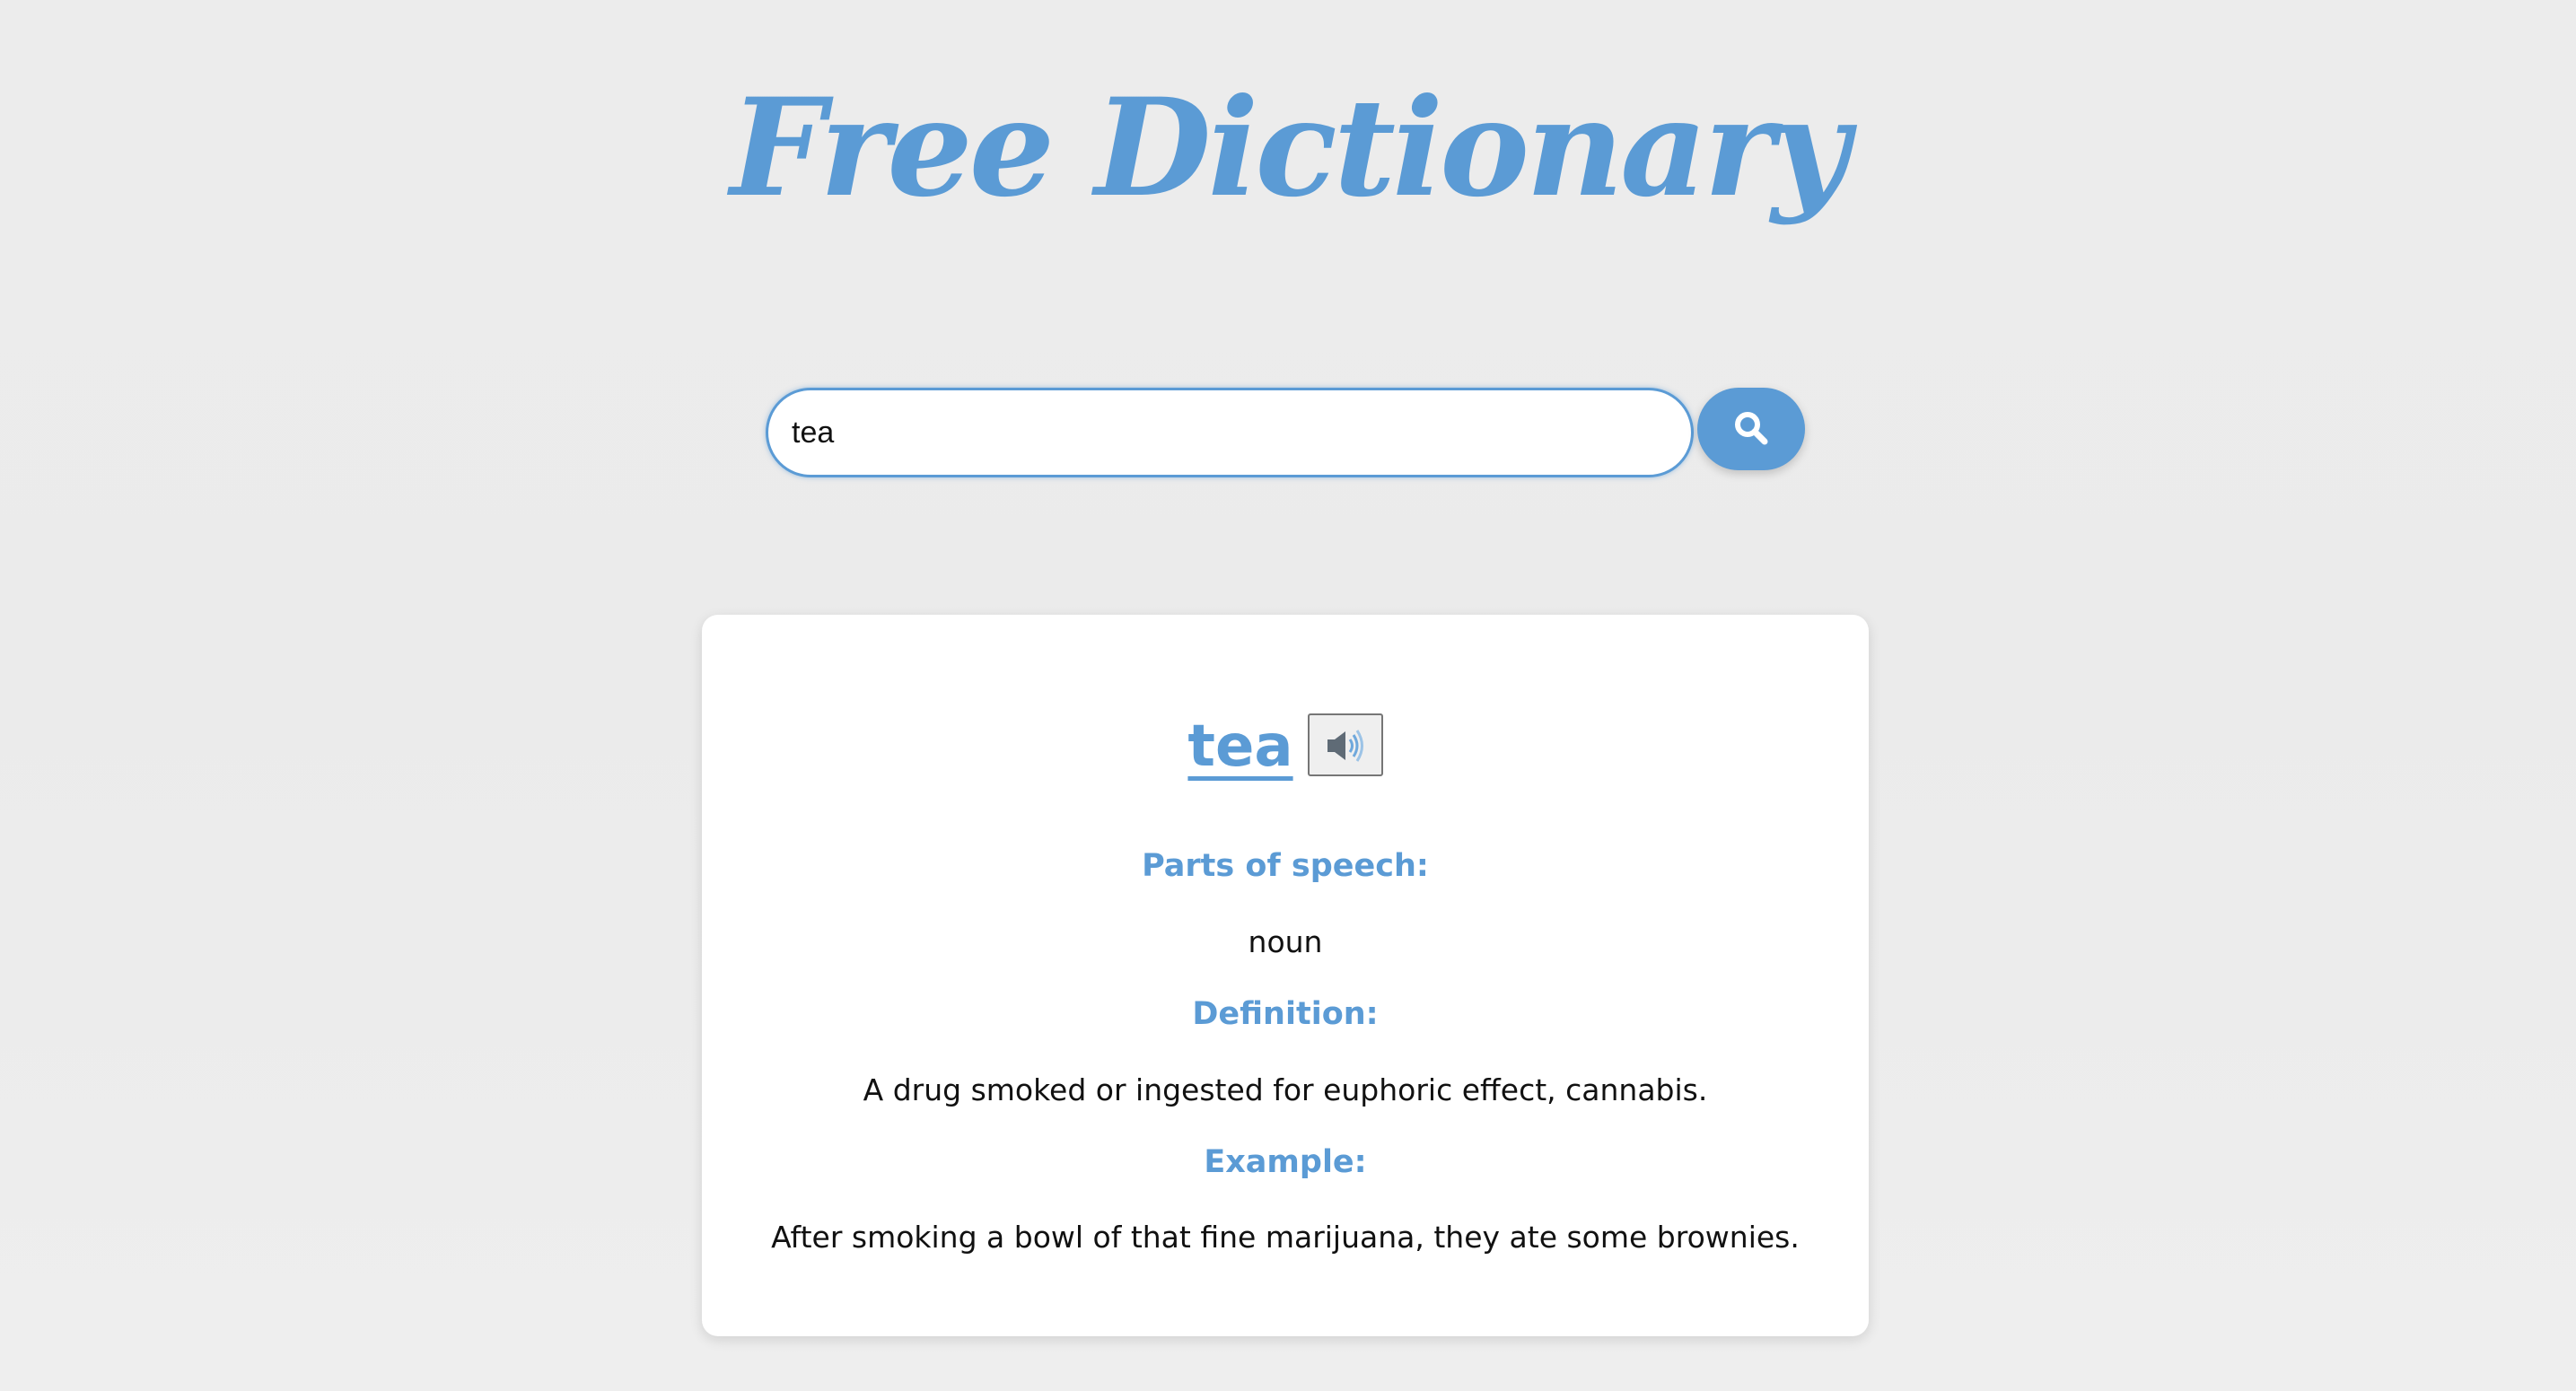 This screenshot has width=2576, height=1391. I want to click on example-heading: Example:, so click(1285, 1162).